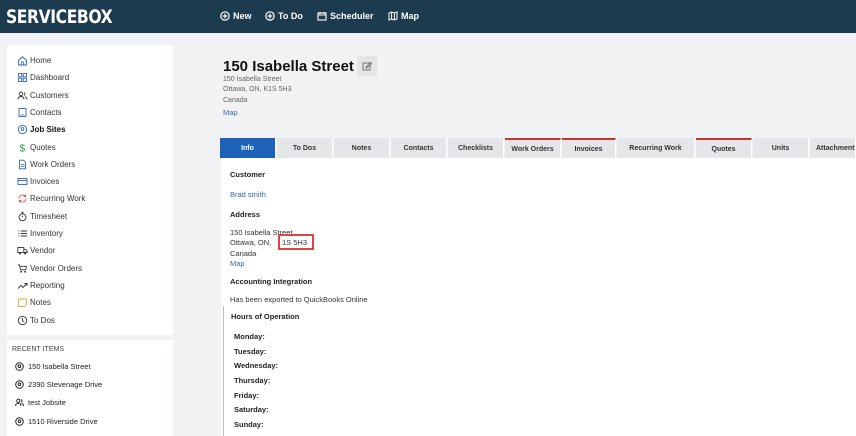 This screenshot has height=436, width=856. Describe the element at coordinates (322, 16) in the screenshot. I see `calendar-icon` at that location.